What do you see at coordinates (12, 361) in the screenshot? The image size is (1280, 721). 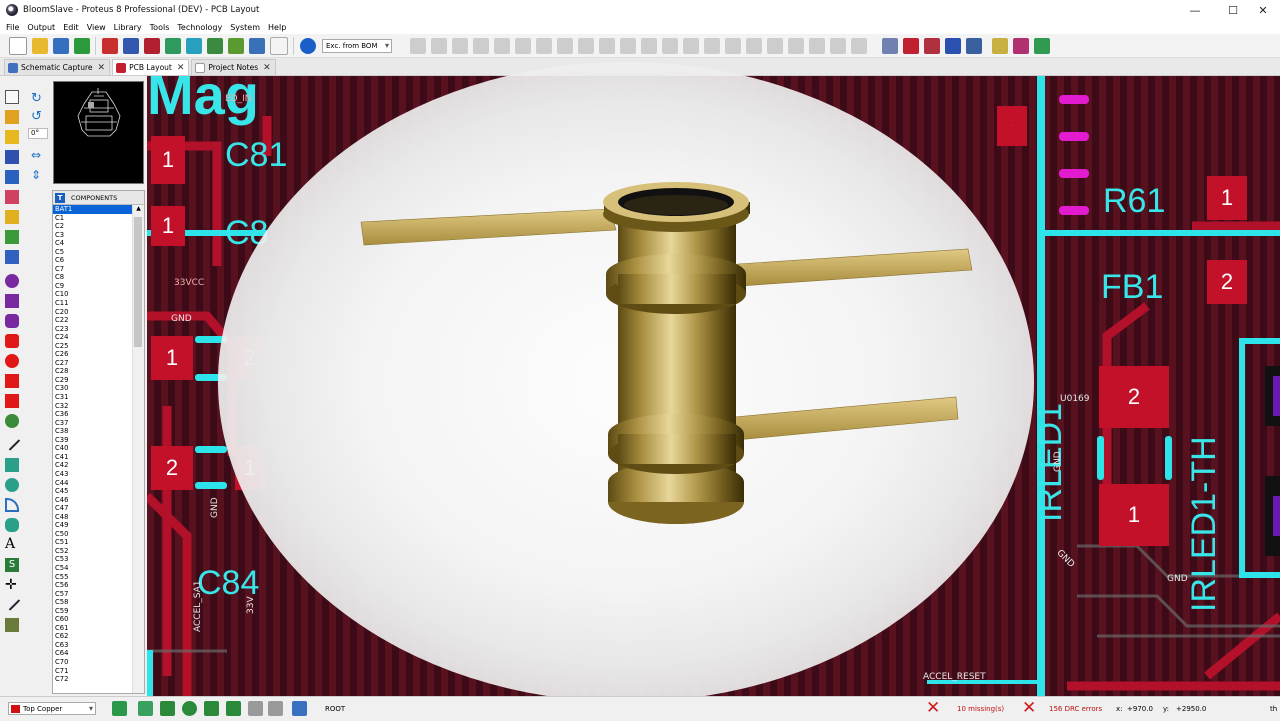 I see `circular-smt-pad-icon` at bounding box center [12, 361].